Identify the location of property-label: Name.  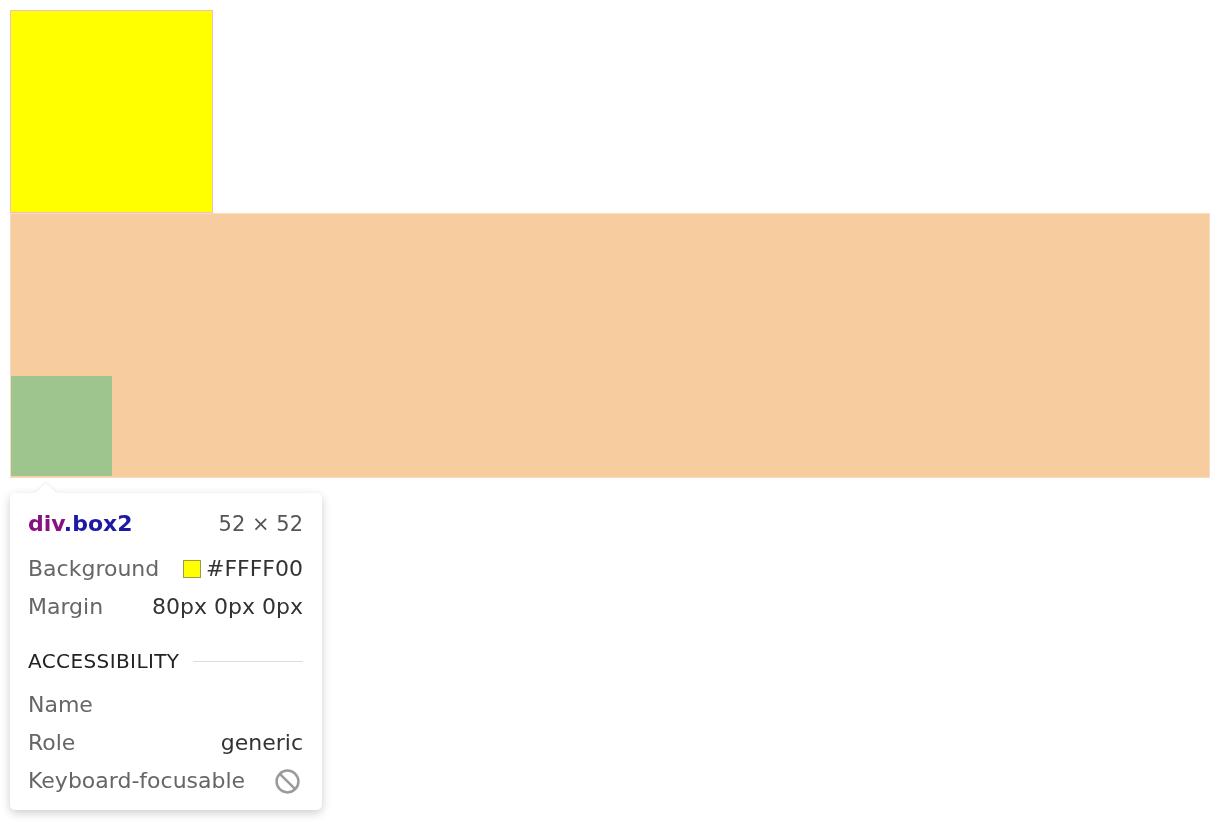
(60, 705).